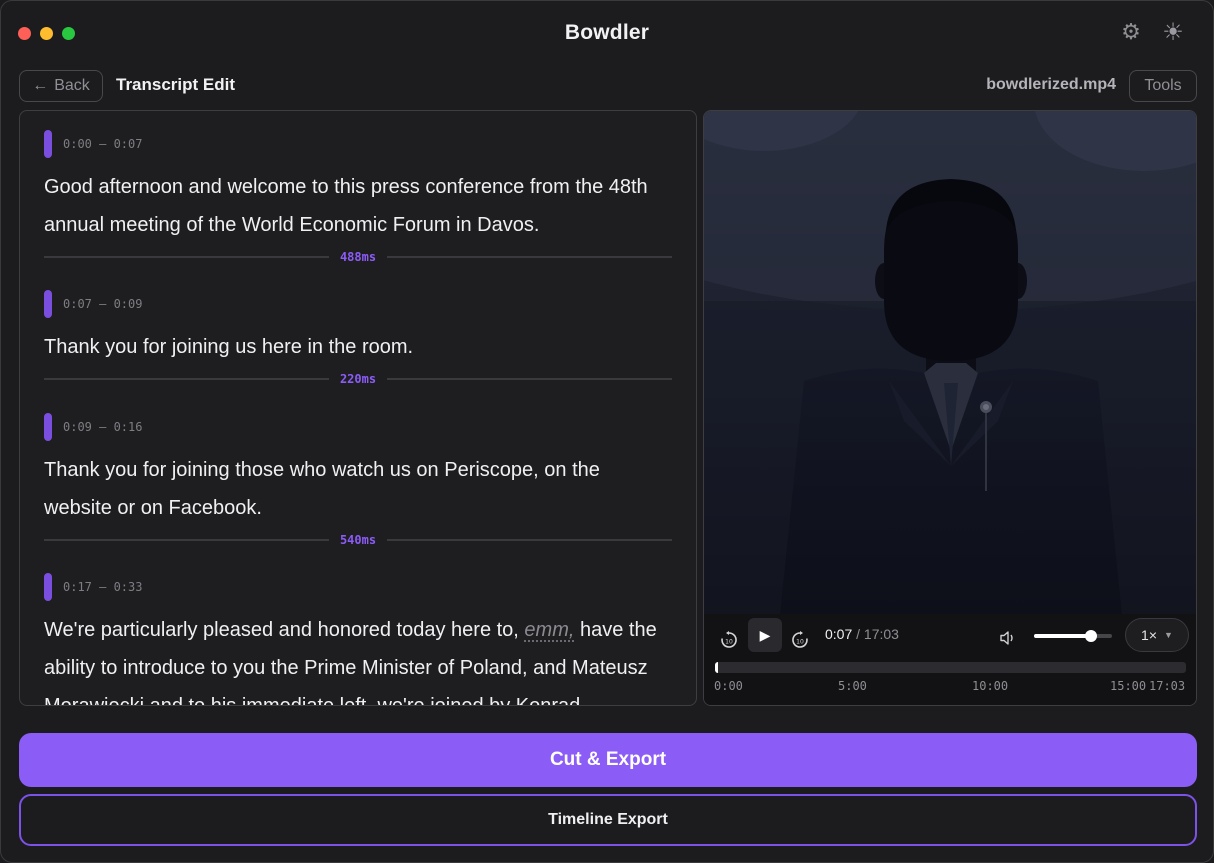 This screenshot has width=1214, height=863. I want to click on time-readout: 0:07 / 17:03, so click(862, 634).